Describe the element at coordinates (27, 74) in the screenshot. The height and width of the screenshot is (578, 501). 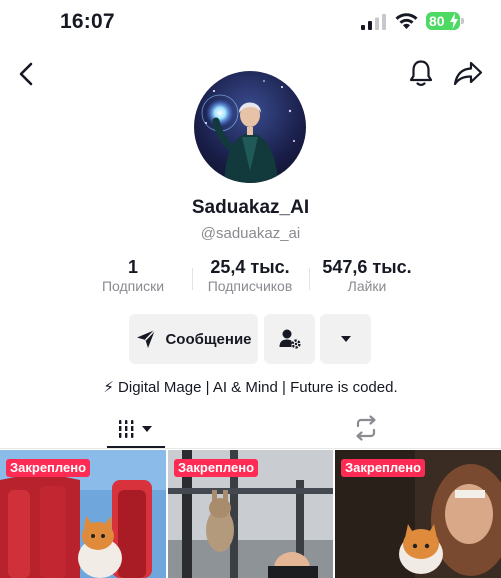
I see `back-arrow-icon` at that location.